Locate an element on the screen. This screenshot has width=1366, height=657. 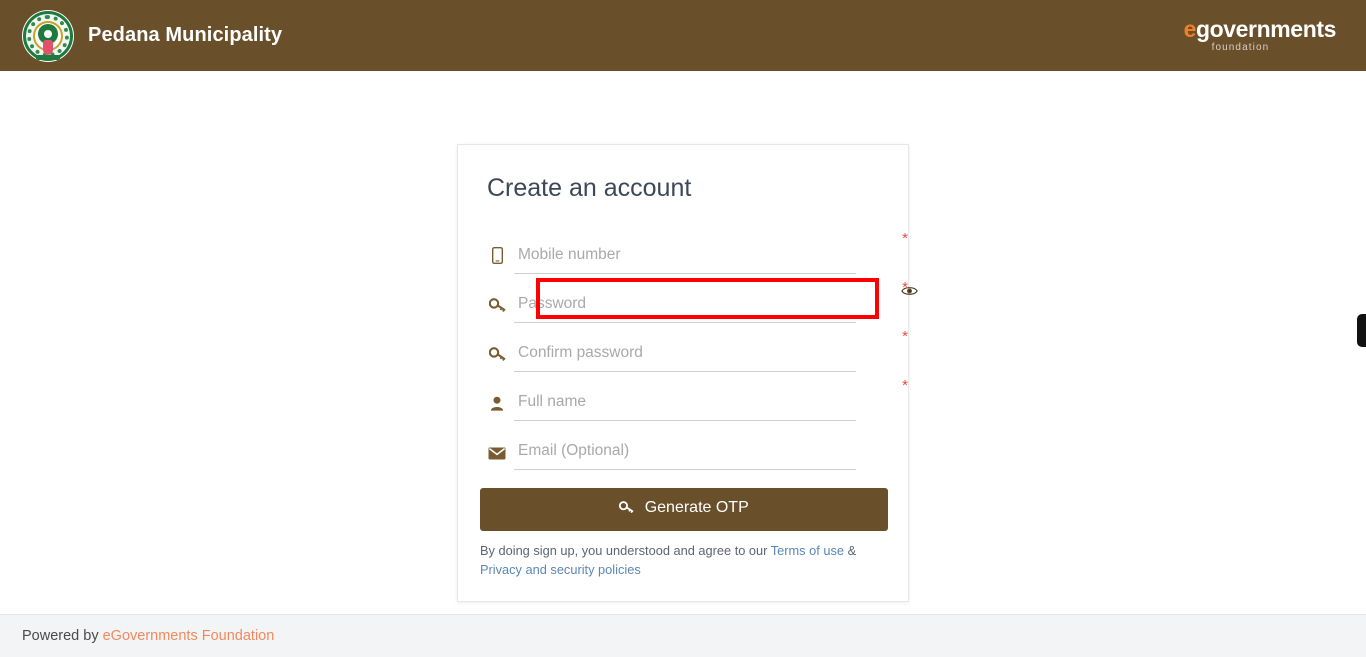
confirm-password-input-wrap is located at coordinates (685, 356).